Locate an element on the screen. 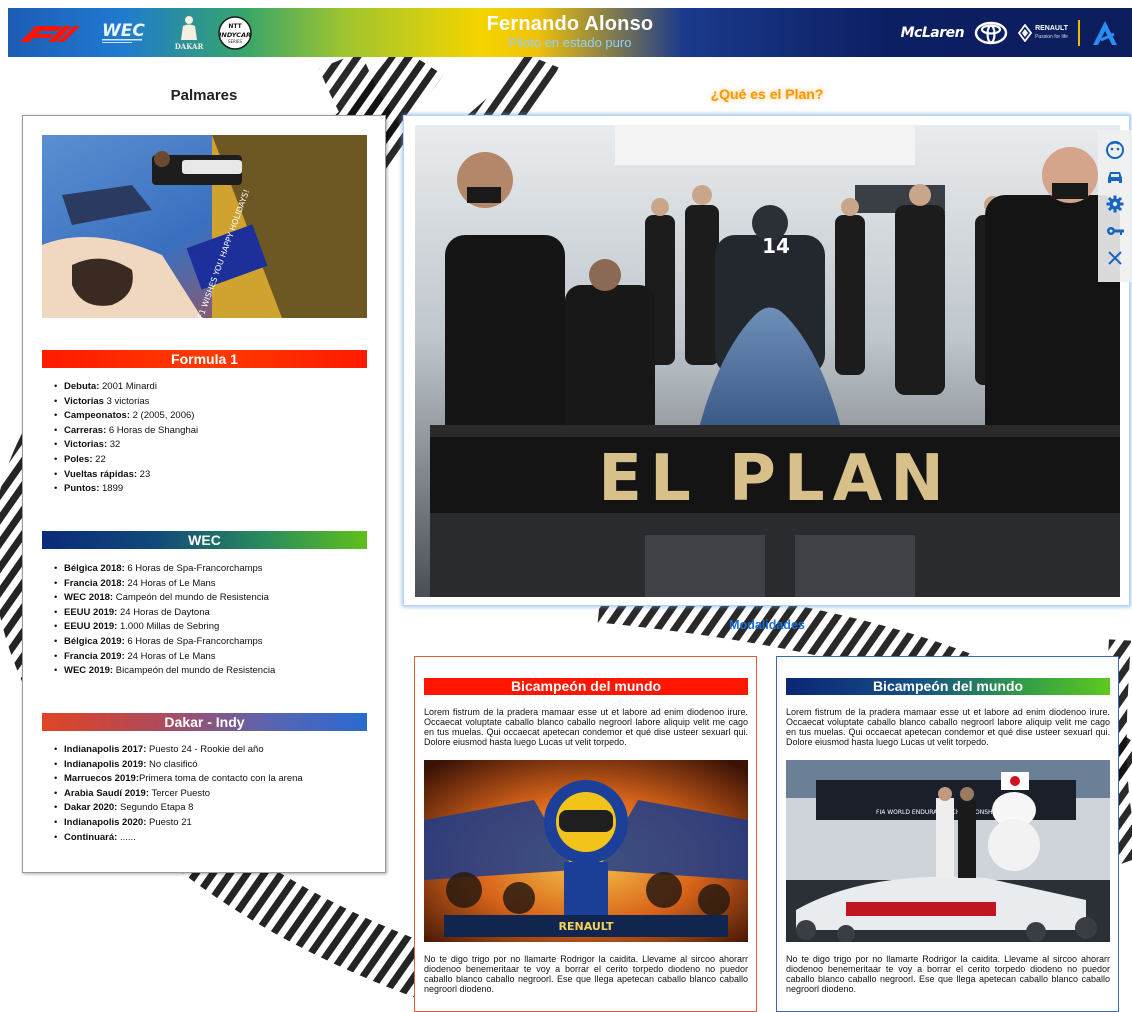 Image resolution: width=1132 pixels, height=1012 pixels. mclaren-logo: McLaren is located at coordinates (933, 33).